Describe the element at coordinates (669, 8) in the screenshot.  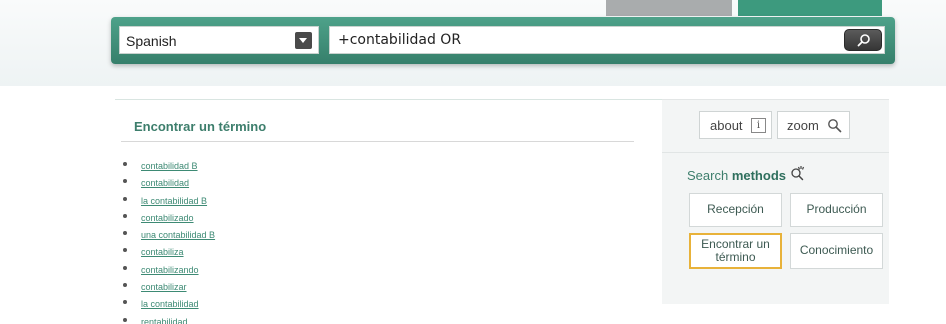
I see `top-tab-grey` at that location.